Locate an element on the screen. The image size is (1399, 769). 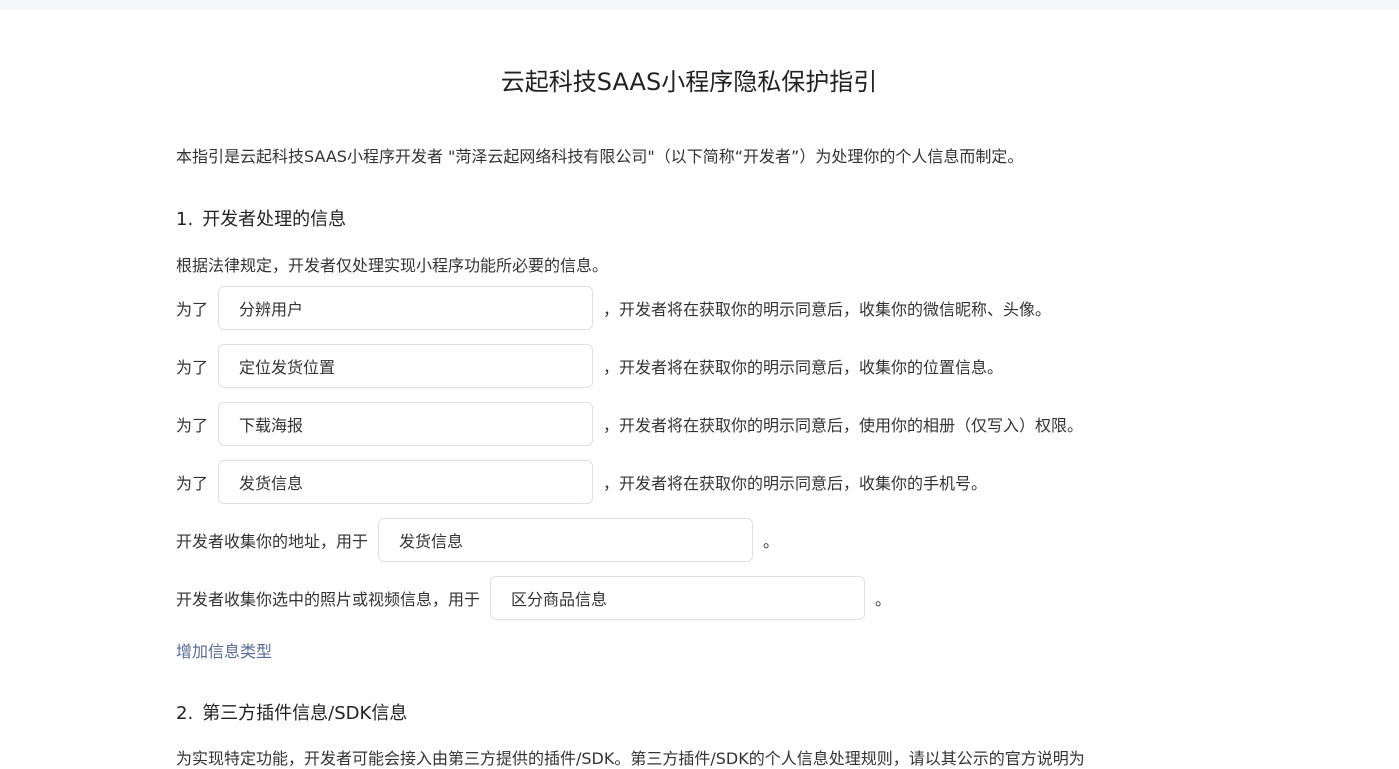
purpose-row: 为了 下载海报 ，开发者将在获取你的明示同意后，使用你的相册（仅写入）权限。 is located at coordinates (629, 424).